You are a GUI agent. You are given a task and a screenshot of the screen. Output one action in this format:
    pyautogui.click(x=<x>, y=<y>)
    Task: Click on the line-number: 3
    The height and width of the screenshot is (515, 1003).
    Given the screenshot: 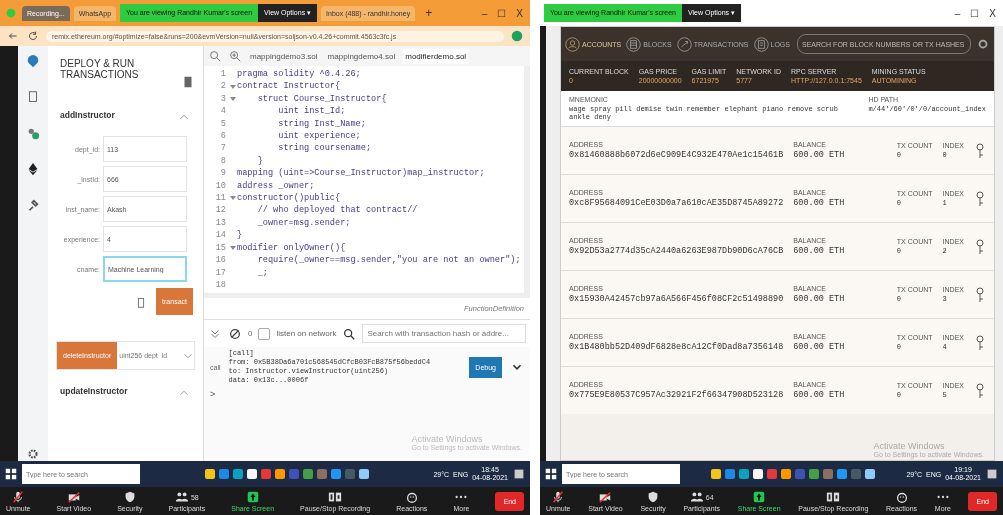 What is the action you would take?
    pyautogui.click(x=223, y=99)
    